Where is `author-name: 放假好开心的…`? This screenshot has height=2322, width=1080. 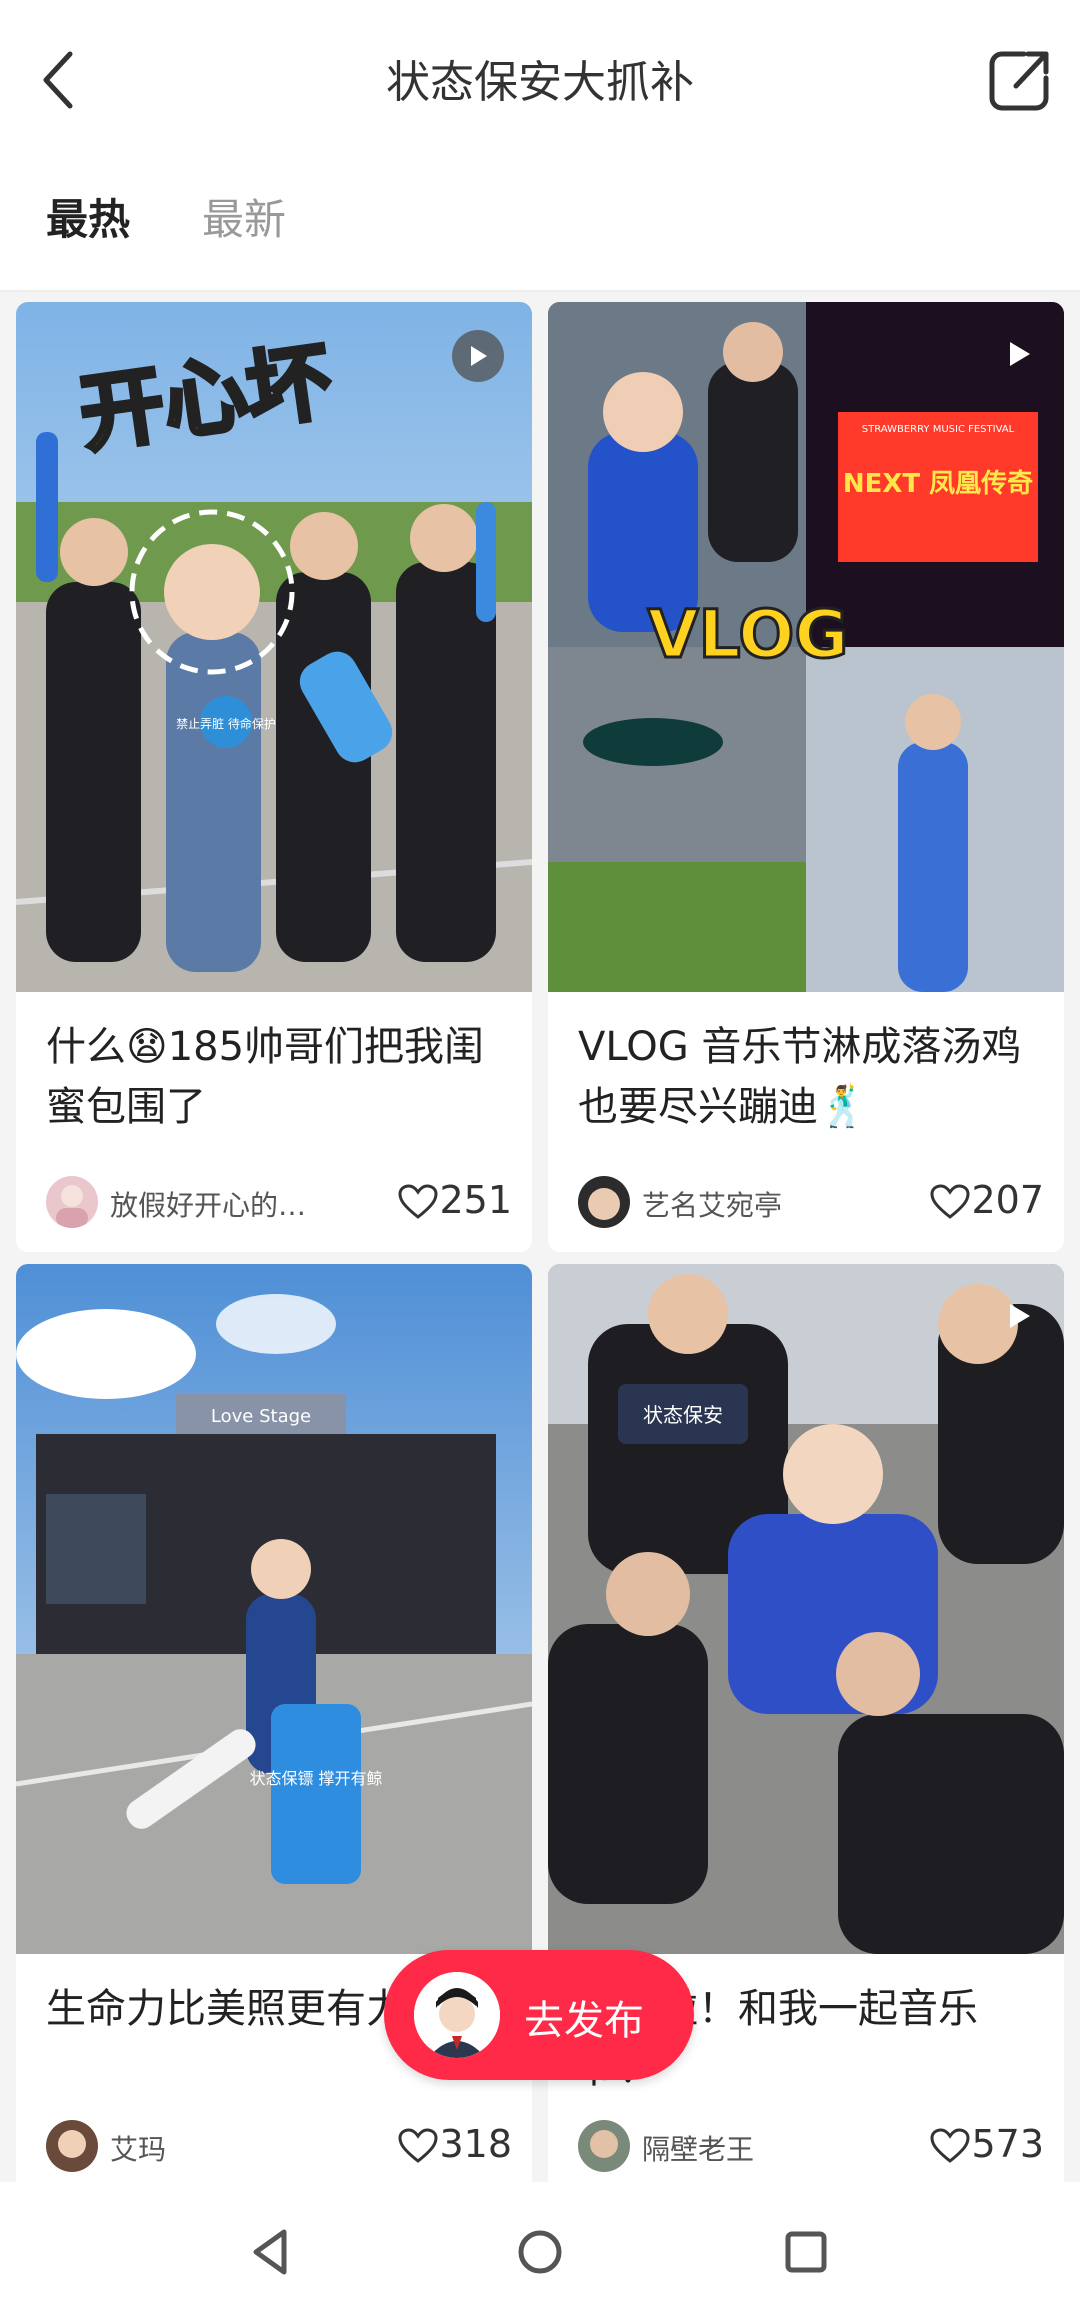
author-name: 放假好开心的… is located at coordinates (208, 1204).